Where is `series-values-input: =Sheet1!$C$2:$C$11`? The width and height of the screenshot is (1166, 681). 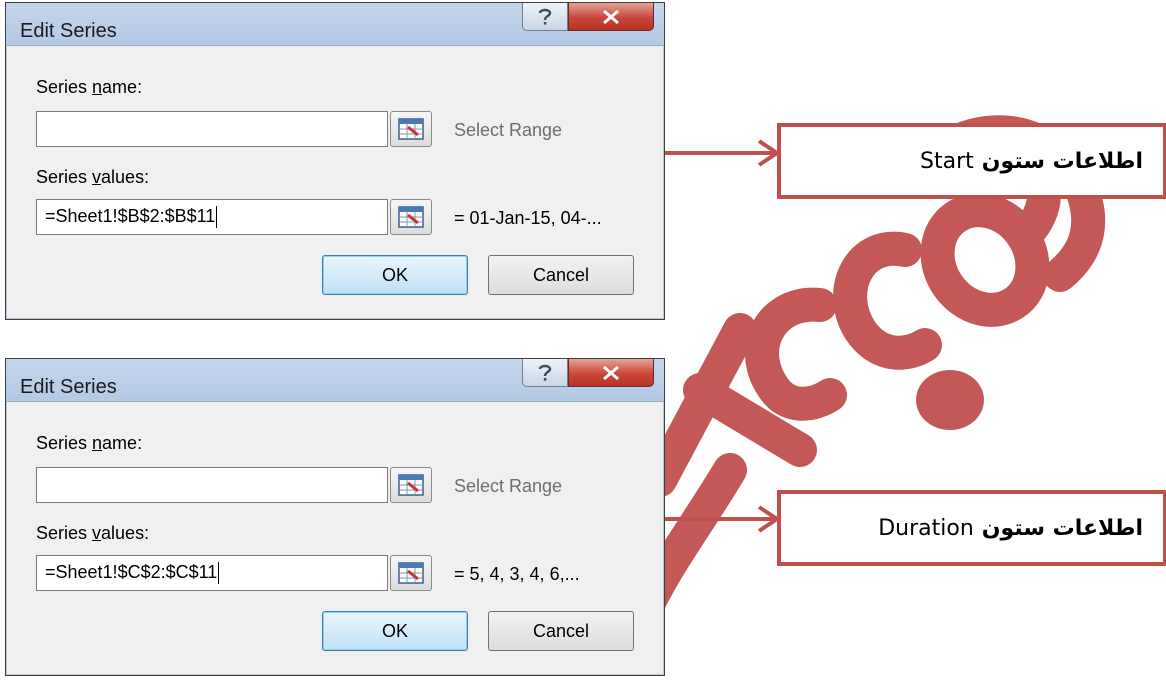 series-values-input: =Sheet1!$C$2:$C$11 is located at coordinates (212, 573).